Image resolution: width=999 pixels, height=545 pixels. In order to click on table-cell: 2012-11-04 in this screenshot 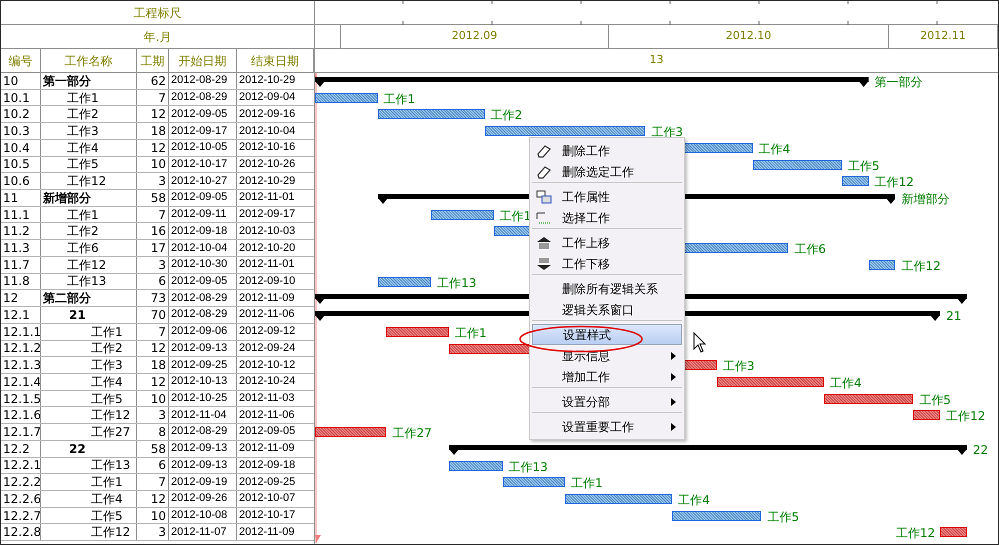, I will do `click(203, 415)`.